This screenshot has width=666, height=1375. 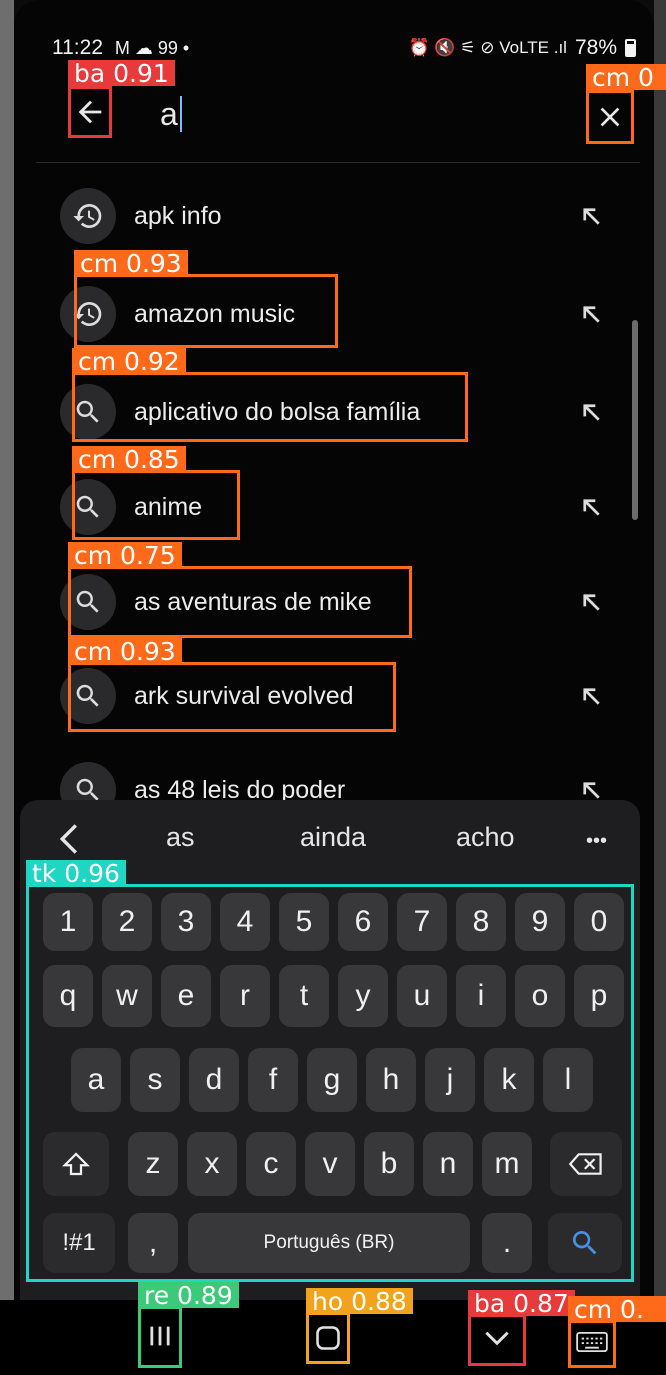 I want to click on key-r: r, so click(x=245, y=996).